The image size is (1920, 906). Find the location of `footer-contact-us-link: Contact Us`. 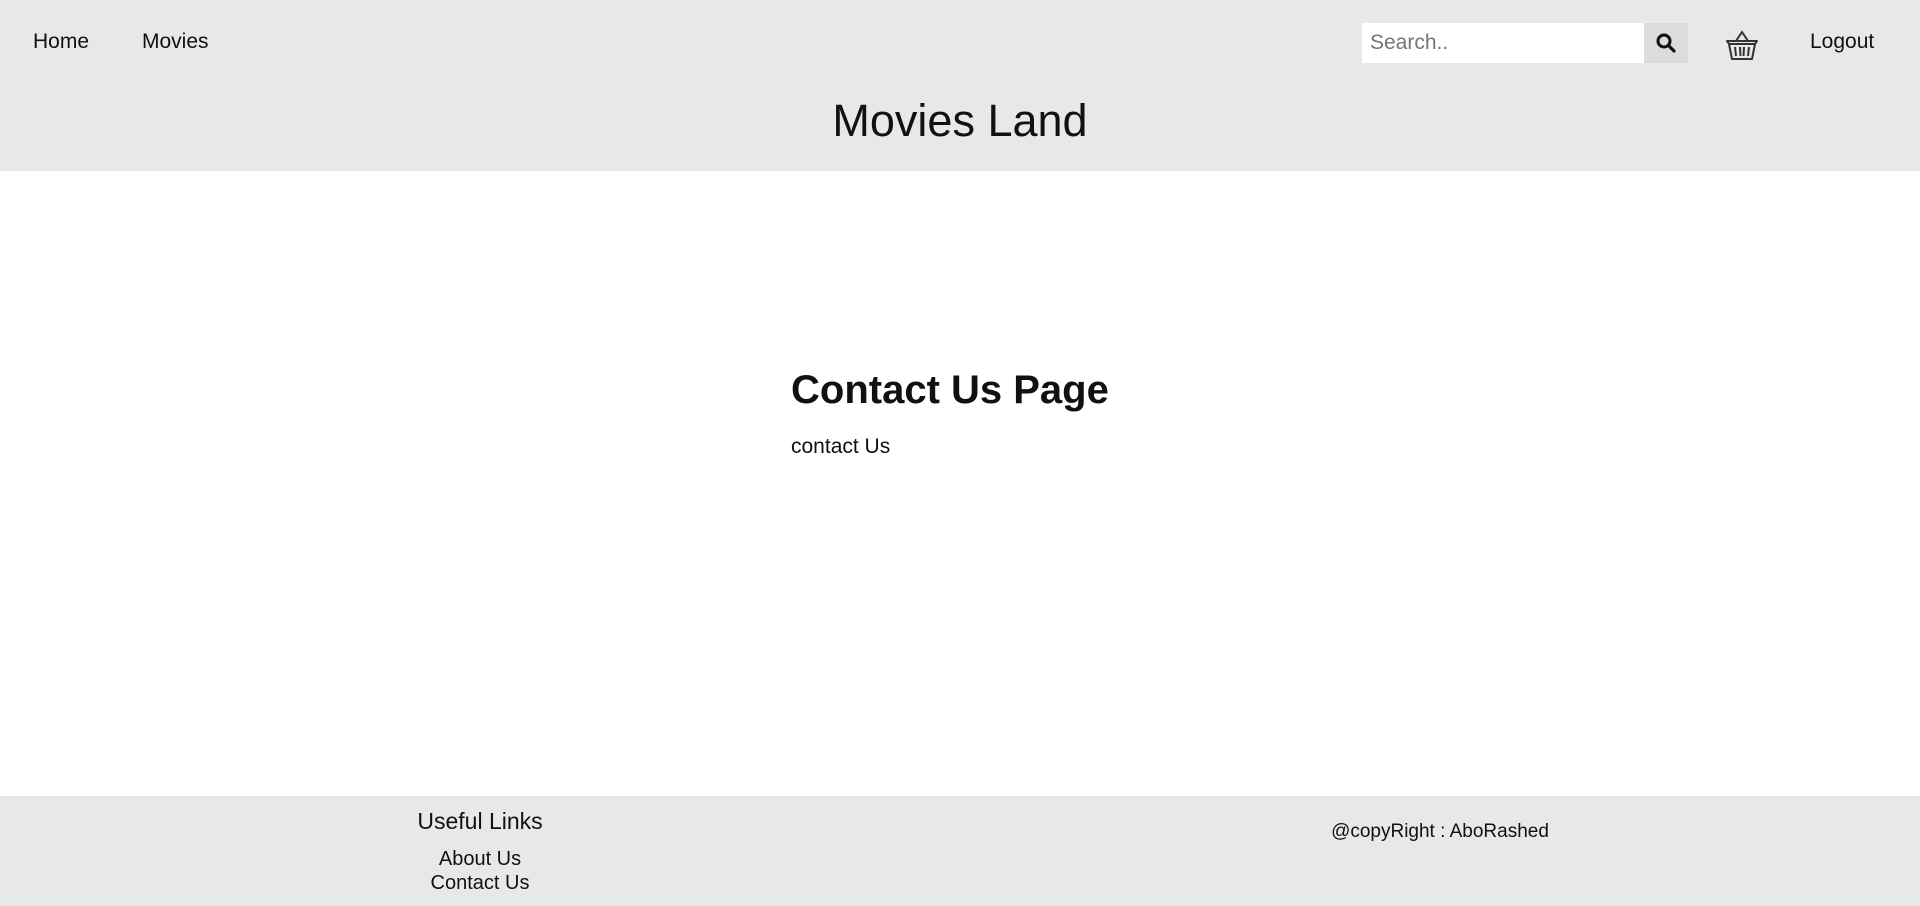

footer-contact-us-link: Contact Us is located at coordinates (480, 883).